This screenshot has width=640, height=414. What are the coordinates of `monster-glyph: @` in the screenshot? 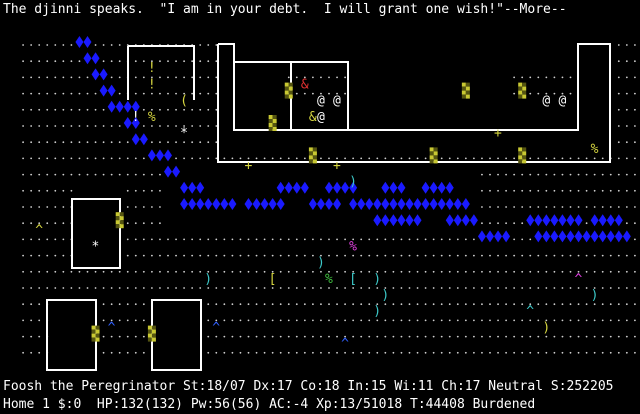 It's located at (337, 101).